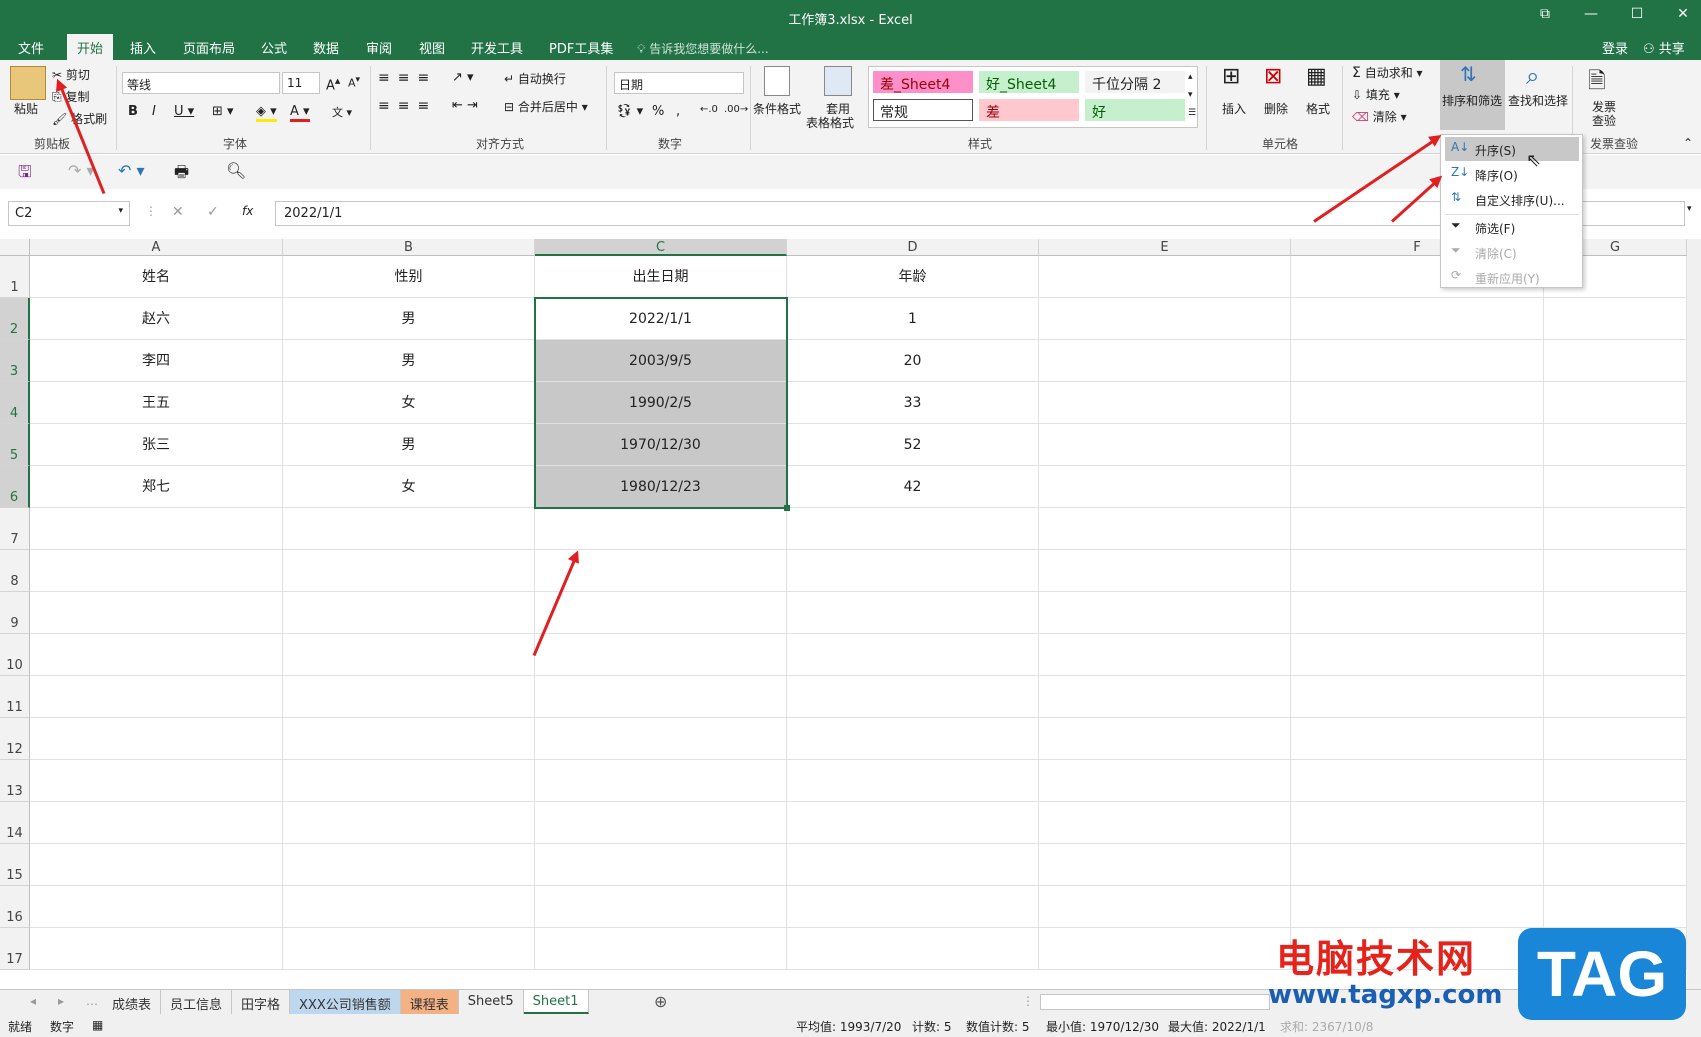  What do you see at coordinates (1597, 83) in the screenshot?
I see `invoice-check-icon: 🗎︎` at bounding box center [1597, 83].